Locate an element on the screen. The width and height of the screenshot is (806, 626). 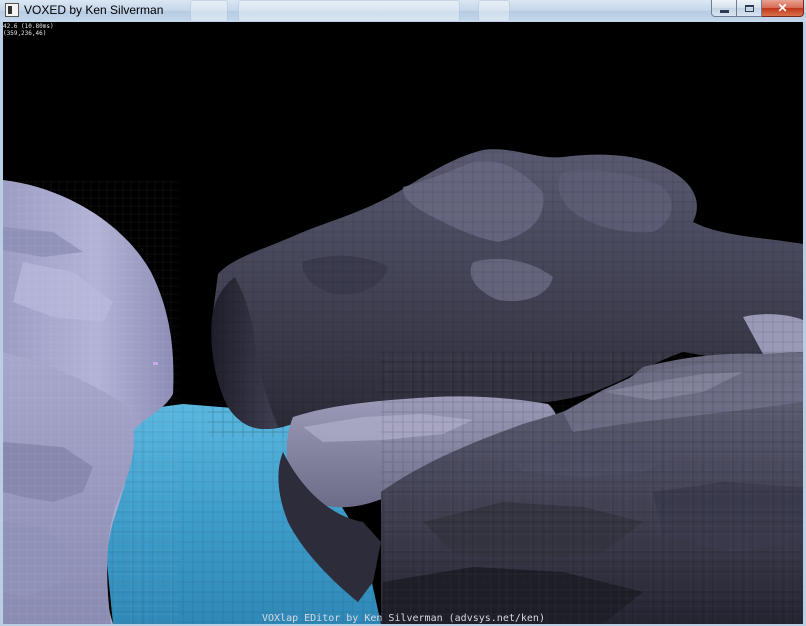
window-title: VOXED by Ken Silverman is located at coordinates (94, 10).